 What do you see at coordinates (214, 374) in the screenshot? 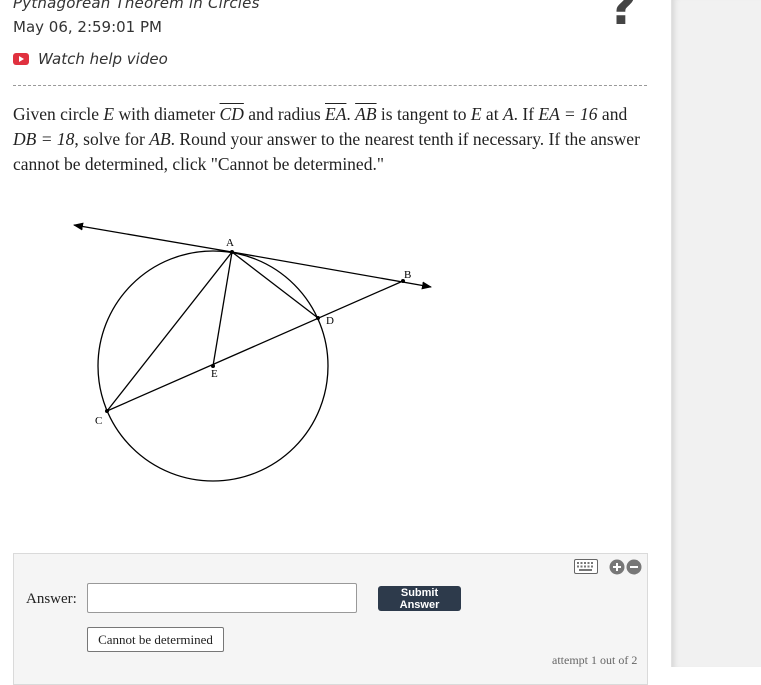
I see `label-e: E` at bounding box center [214, 374].